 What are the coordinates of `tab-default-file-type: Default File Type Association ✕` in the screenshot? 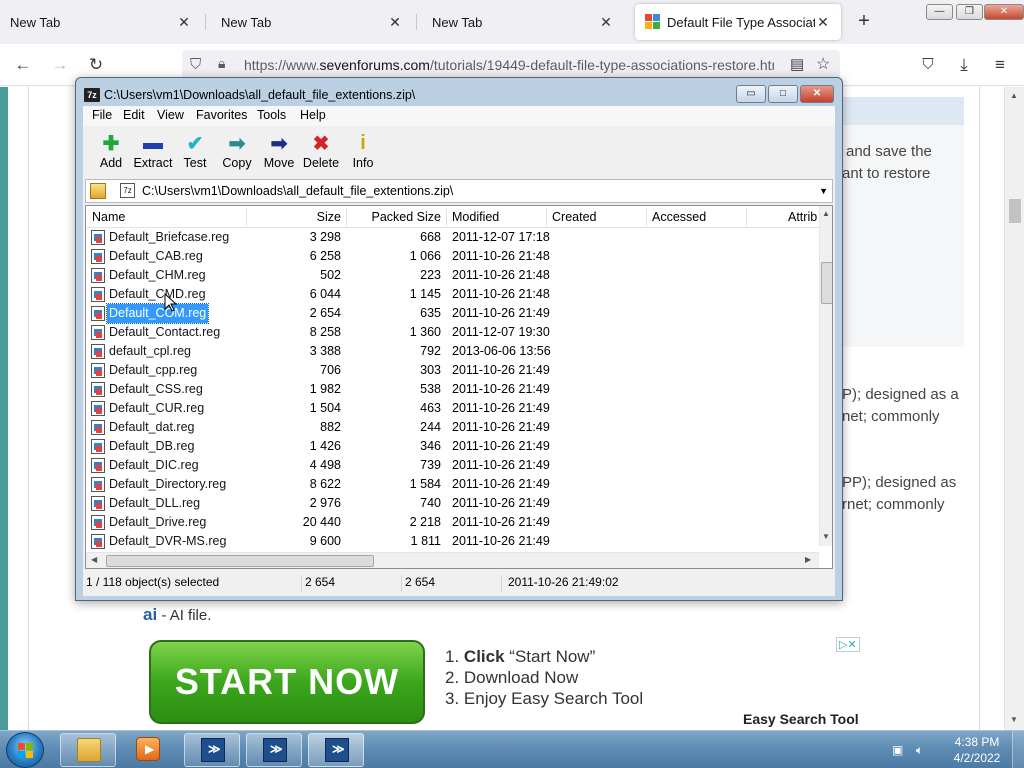 It's located at (738, 22).